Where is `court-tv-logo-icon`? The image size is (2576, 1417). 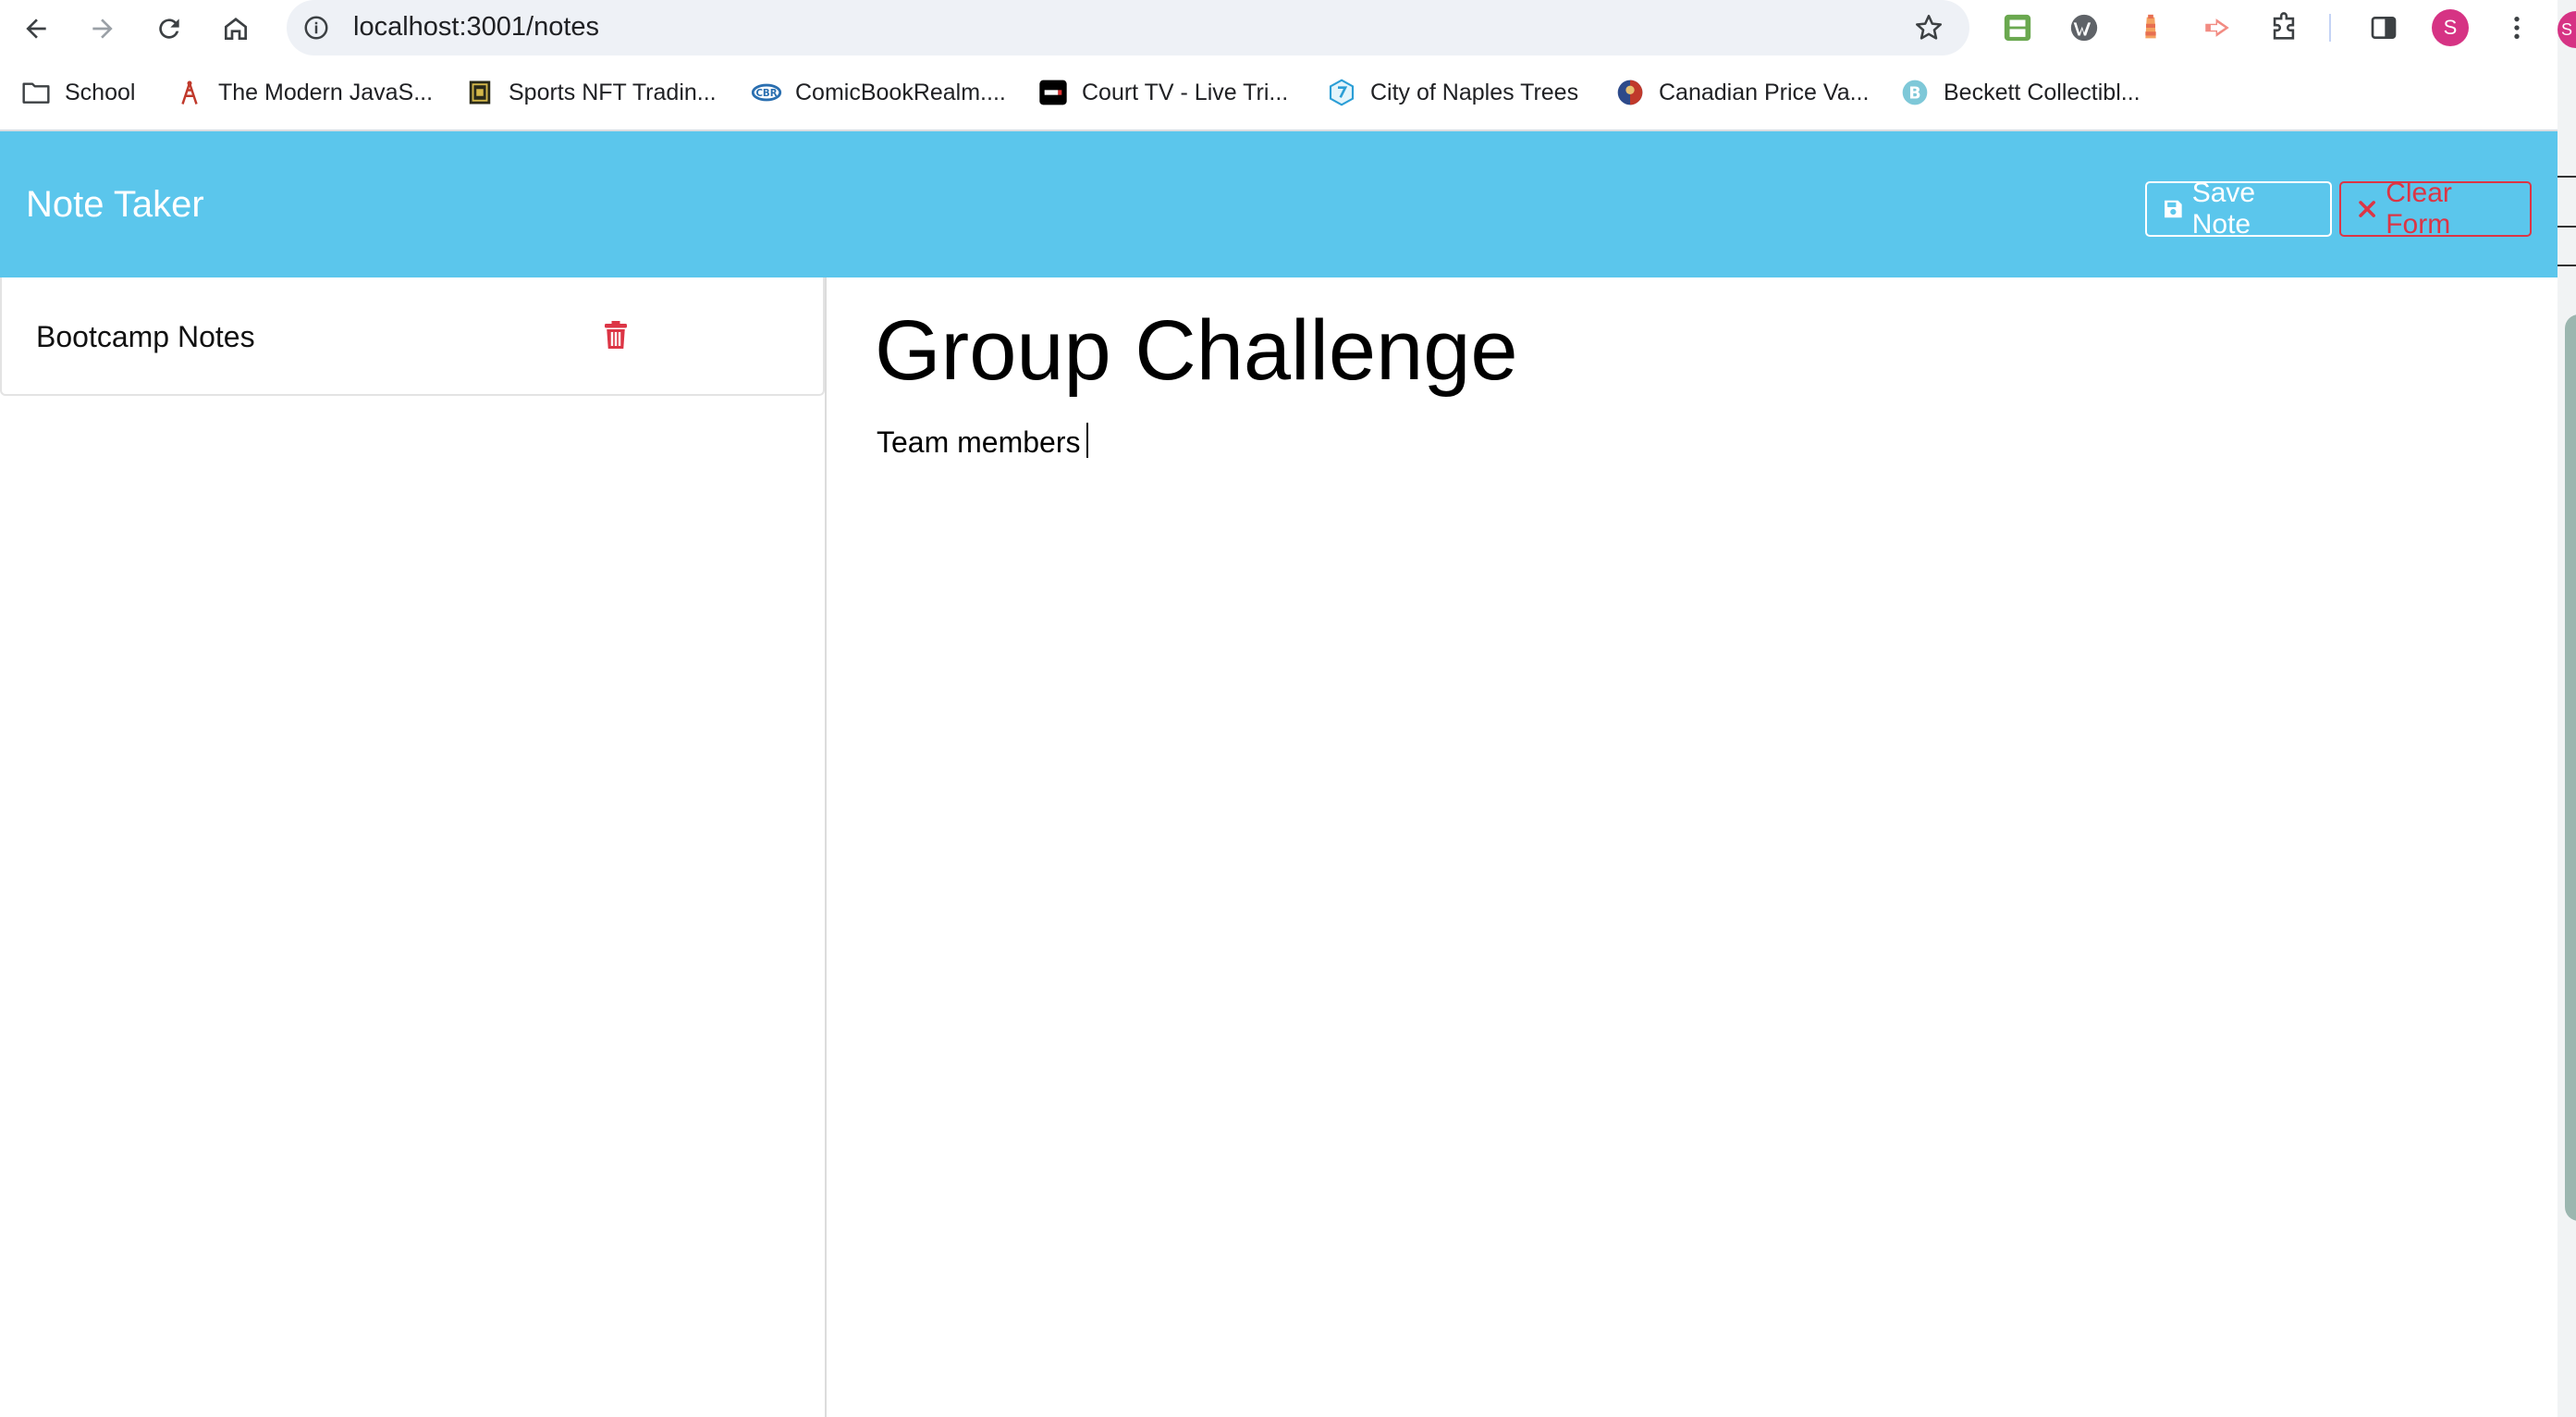
court-tv-logo-icon is located at coordinates (1053, 93).